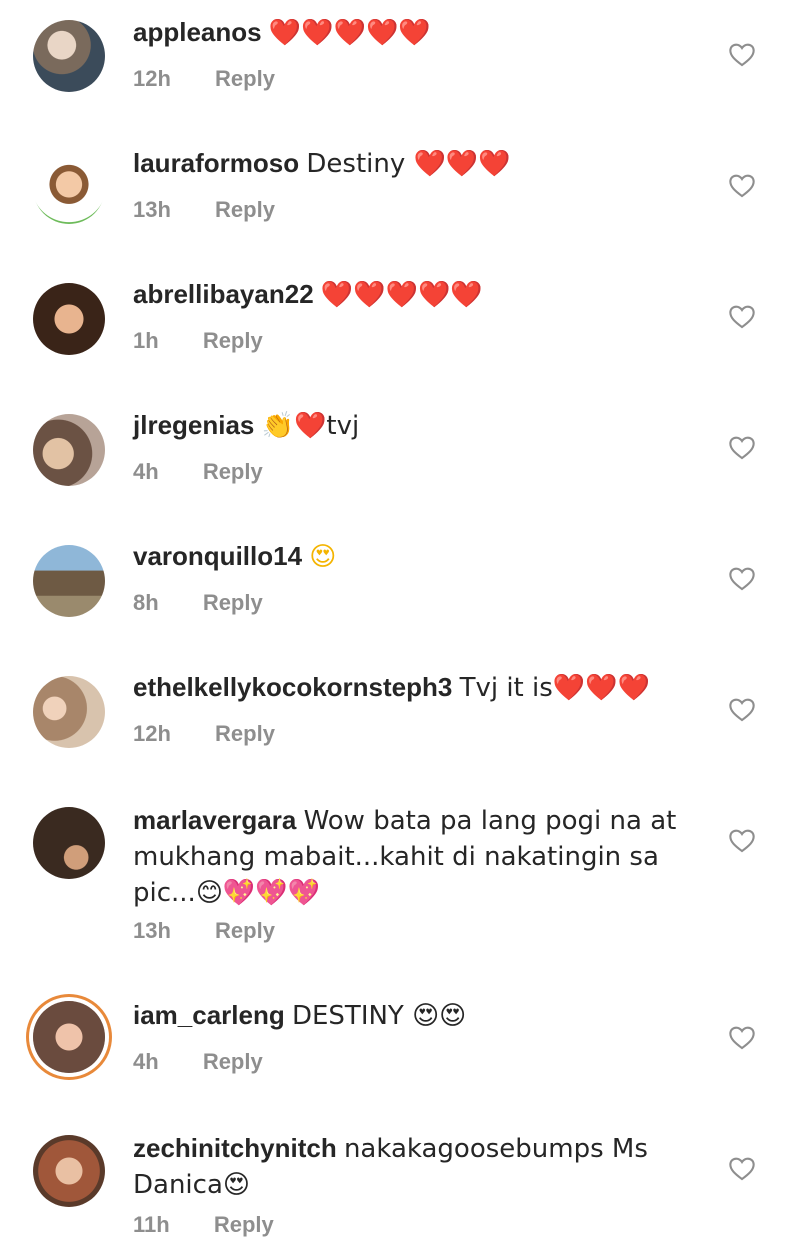  What do you see at coordinates (292, 687) in the screenshot?
I see `comment-username: ethelkellykocokornsteph3` at bounding box center [292, 687].